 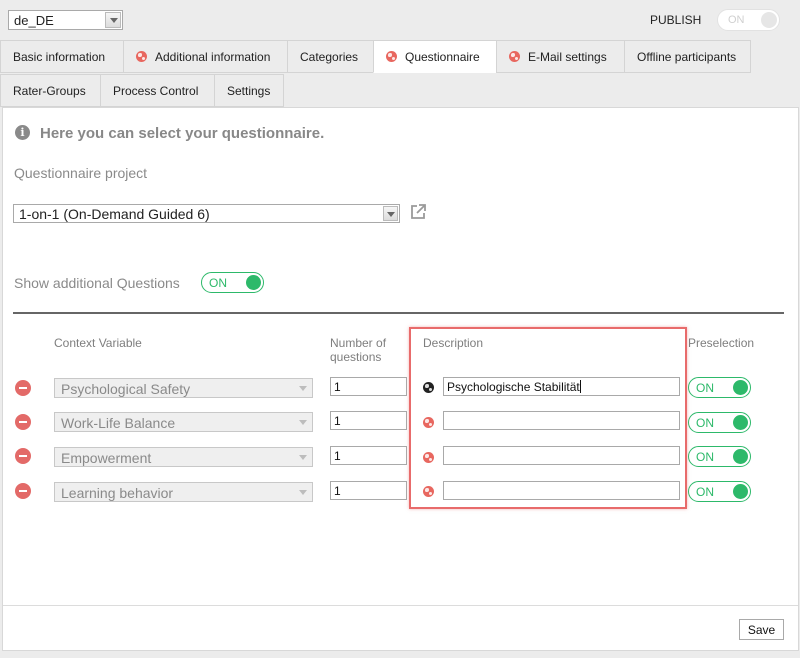 I want to click on column-header-preselection: Preselection, so click(x=721, y=343).